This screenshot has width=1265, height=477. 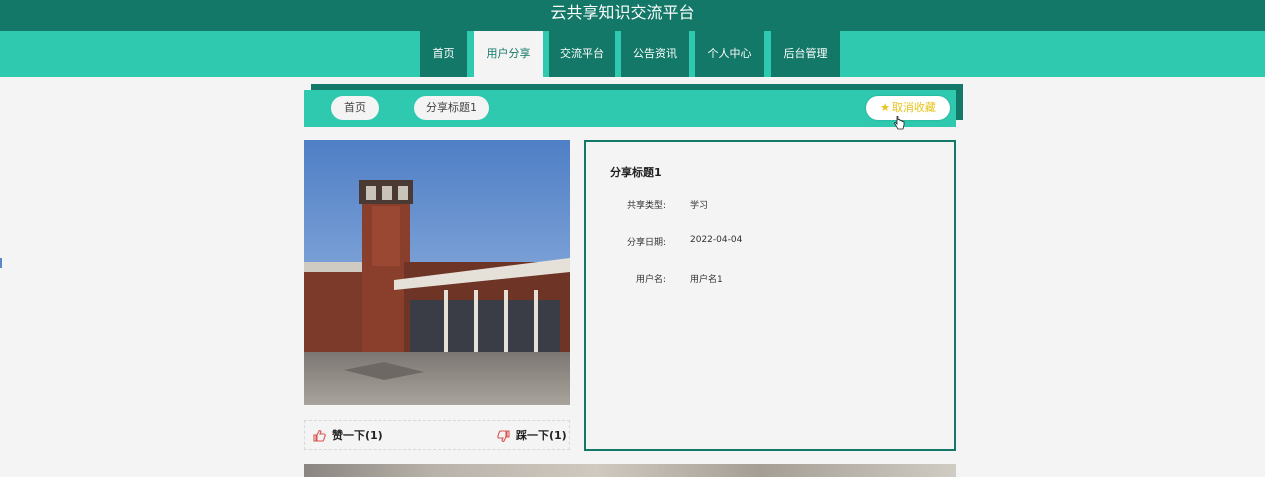 I want to click on username-value: 用户名1, so click(x=706, y=280).